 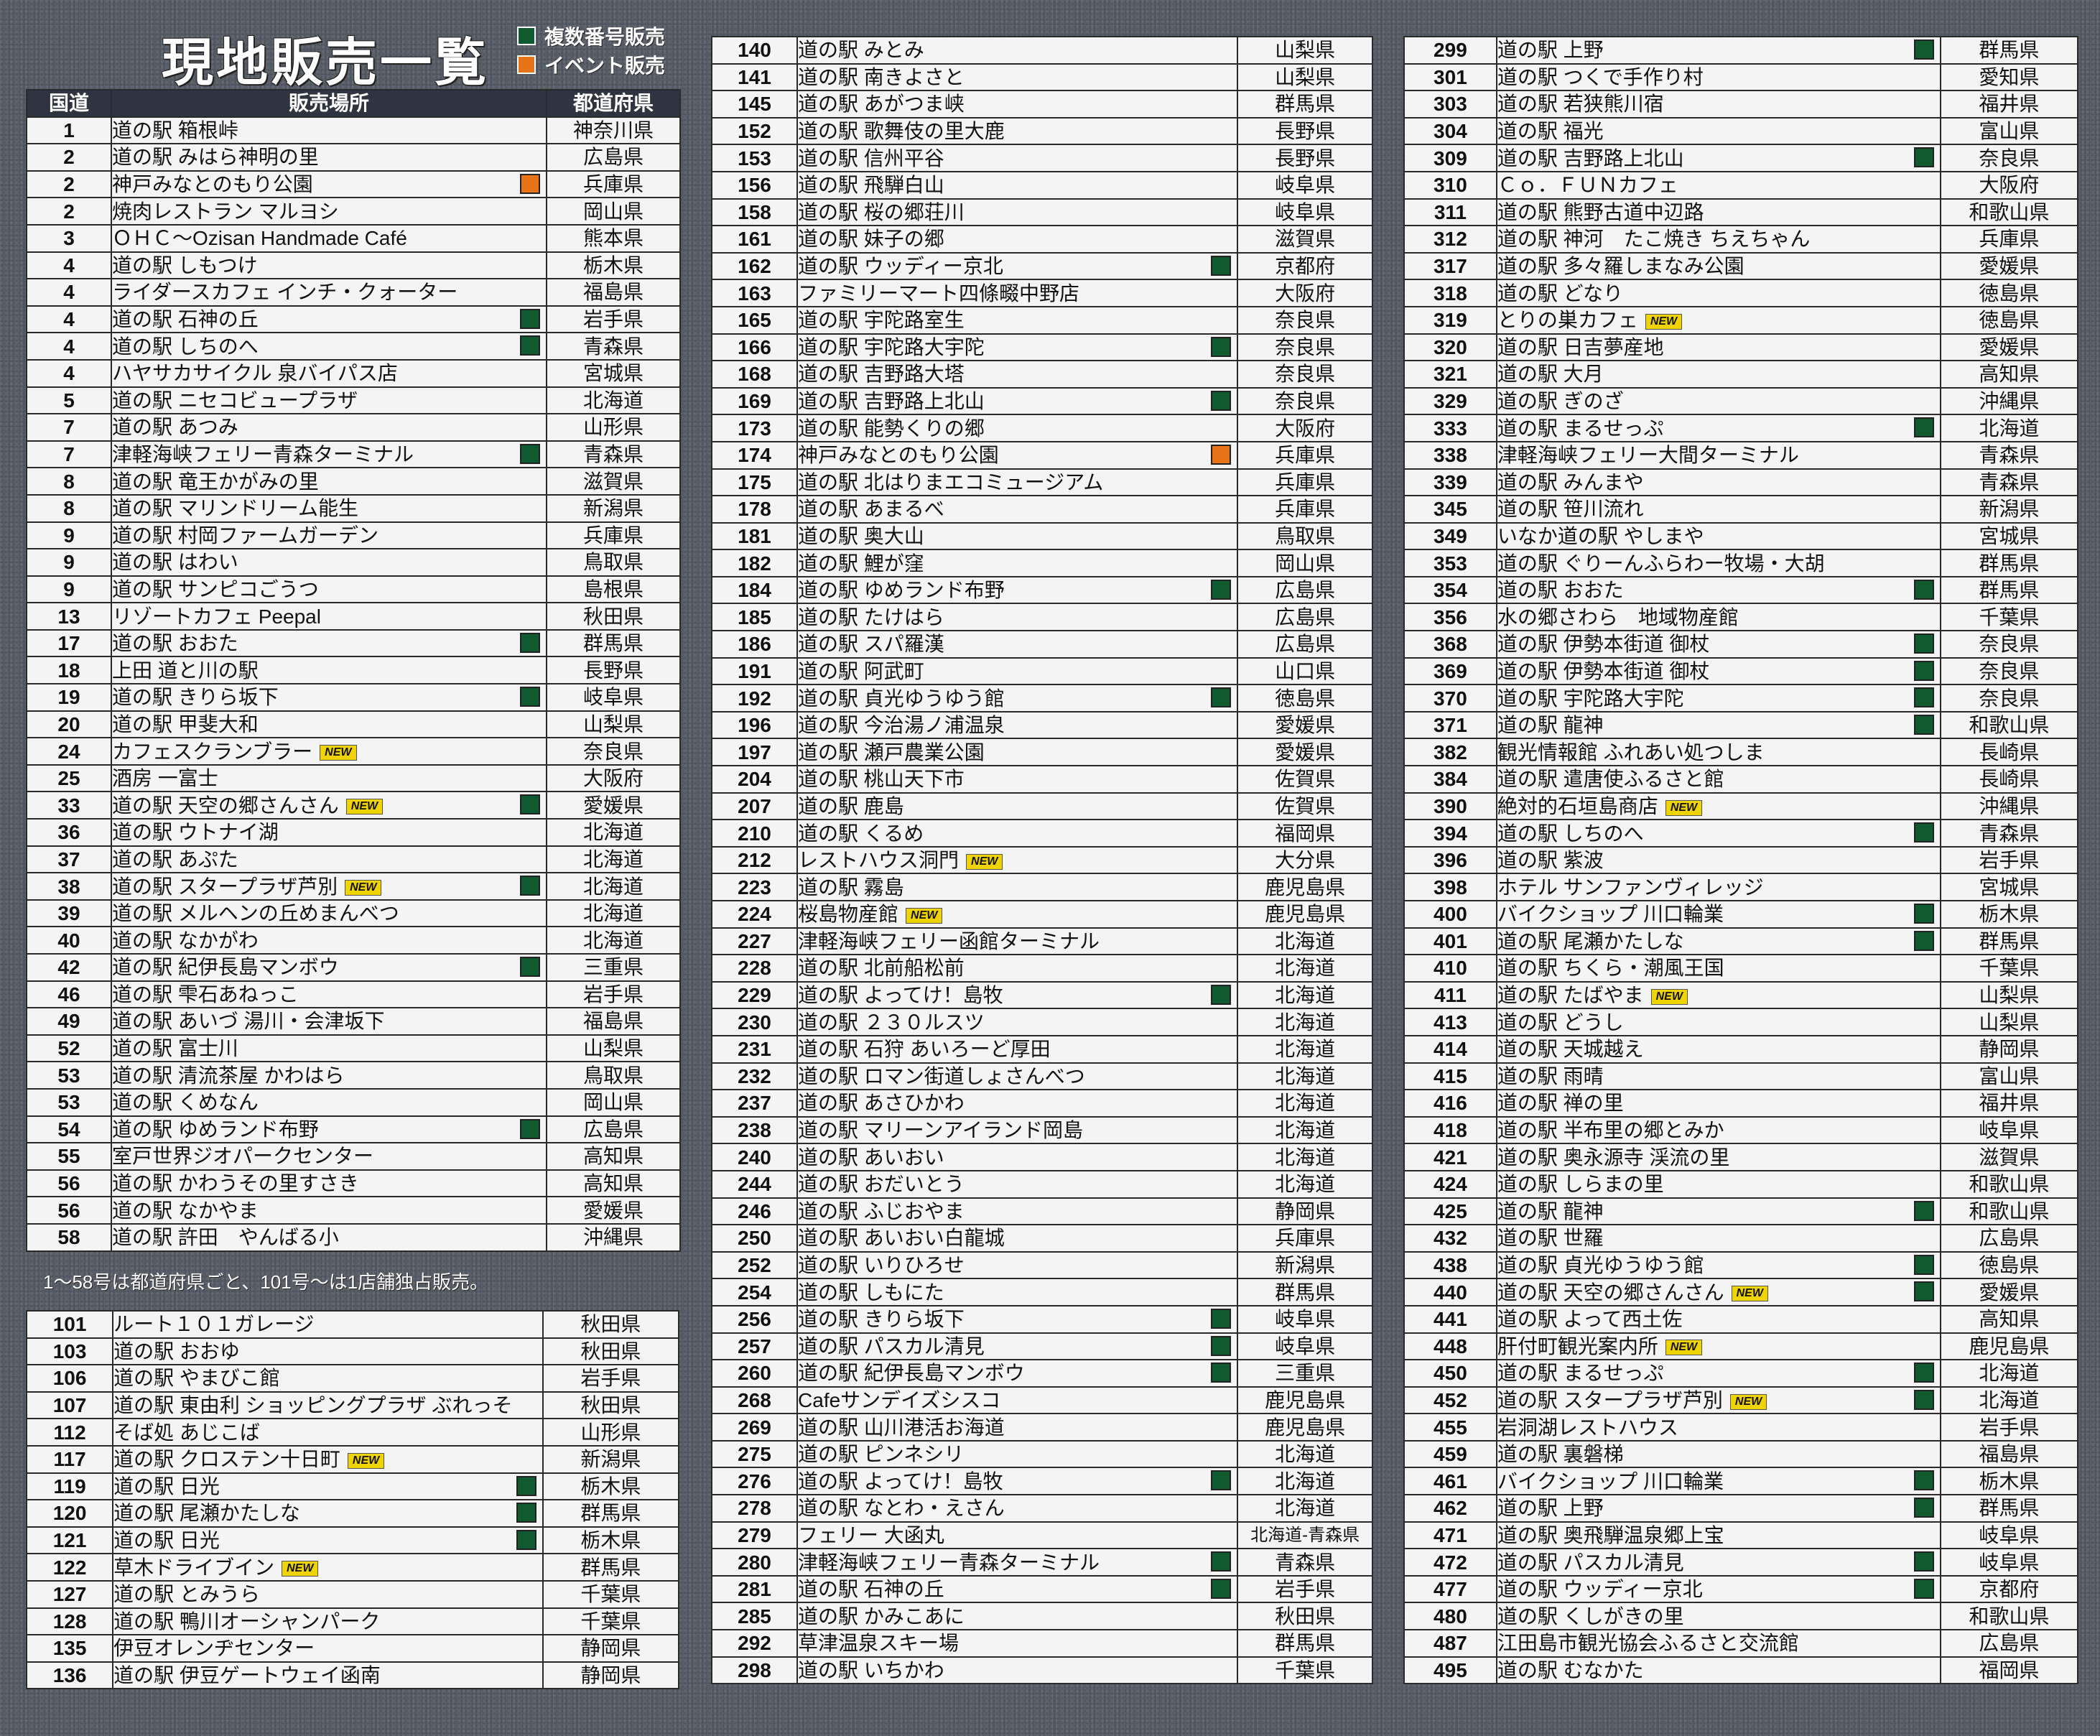 What do you see at coordinates (1450, 1103) in the screenshot?
I see `route-number: 416` at bounding box center [1450, 1103].